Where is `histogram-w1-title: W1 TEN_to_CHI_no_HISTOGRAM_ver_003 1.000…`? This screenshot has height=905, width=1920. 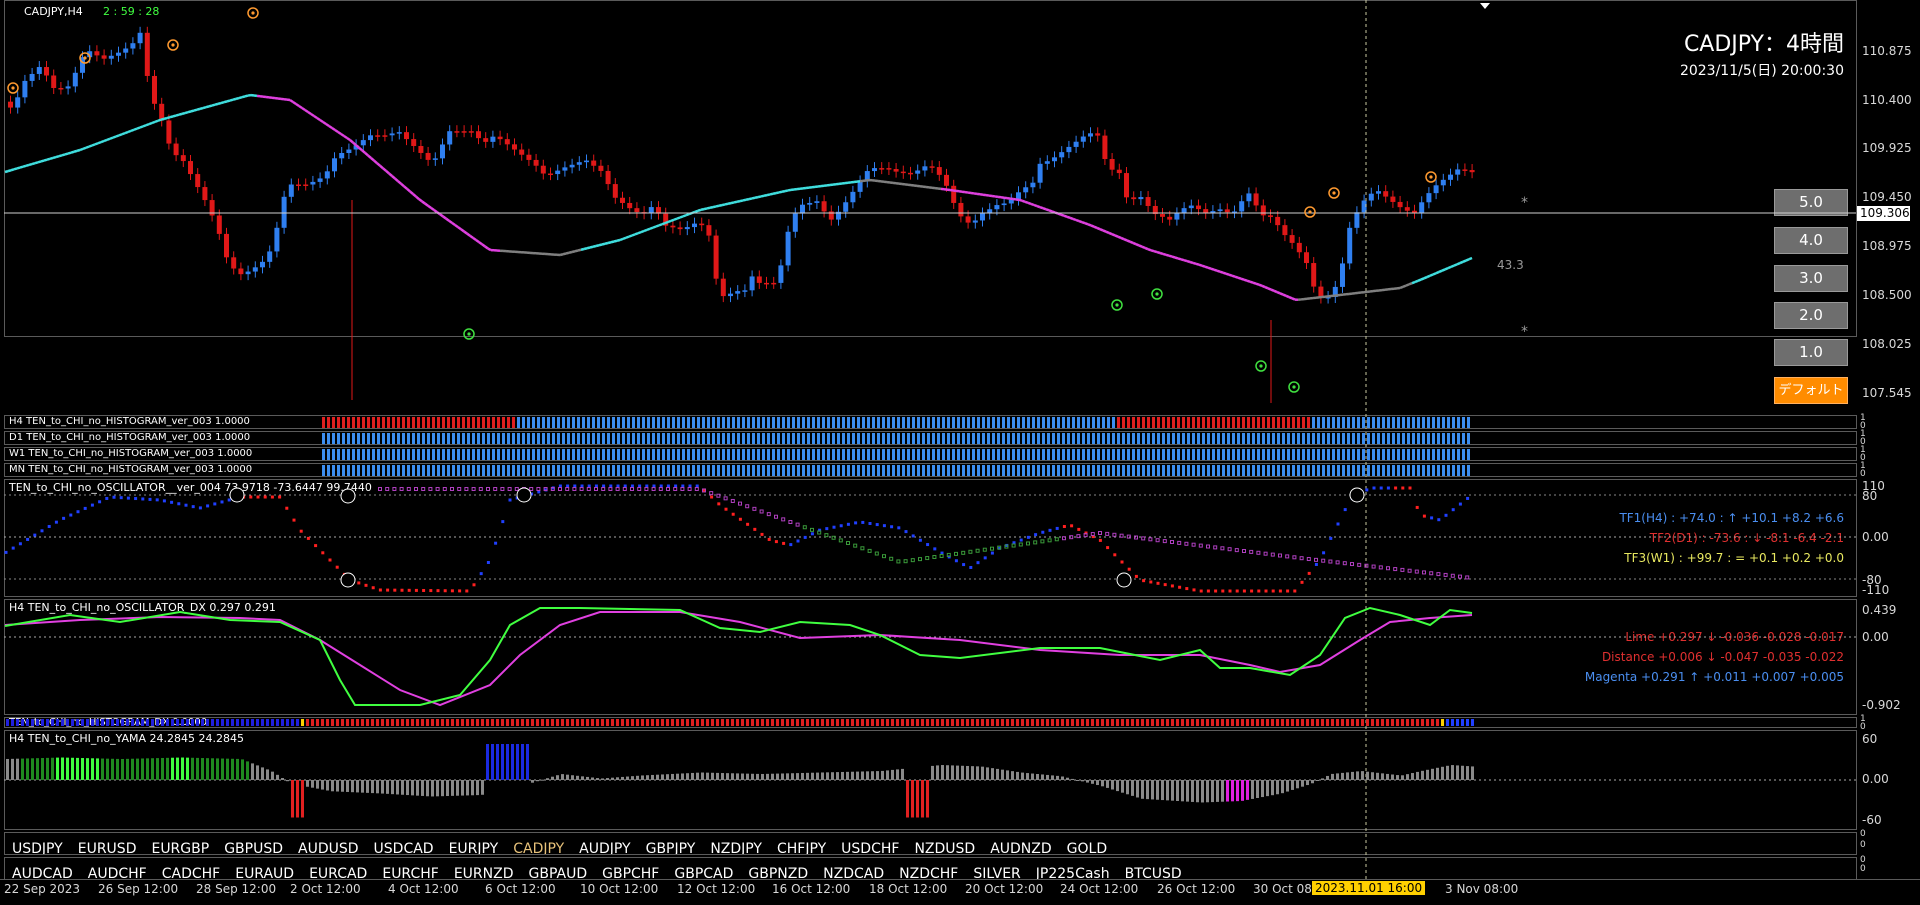
histogram-w1-title: W1 TEN_to_CHI_no_HISTOGRAM_ver_003 1.000… is located at coordinates (130, 453).